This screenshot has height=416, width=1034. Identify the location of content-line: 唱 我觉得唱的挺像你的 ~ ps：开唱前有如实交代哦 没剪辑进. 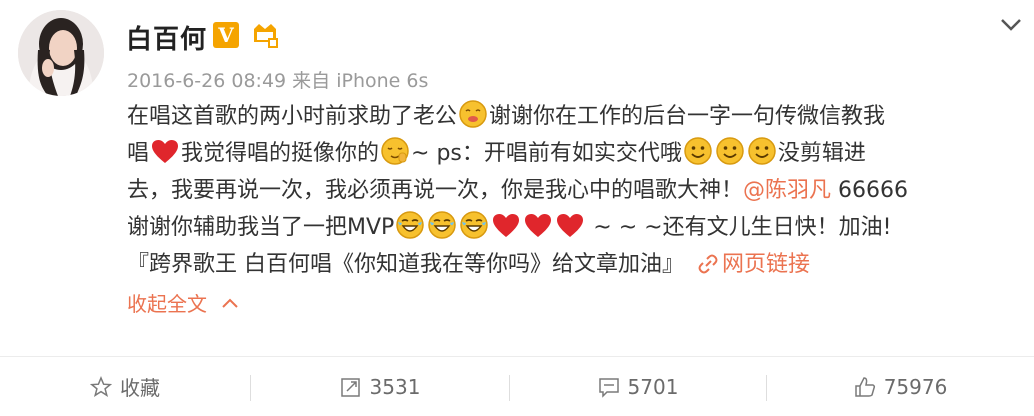
(572, 153).